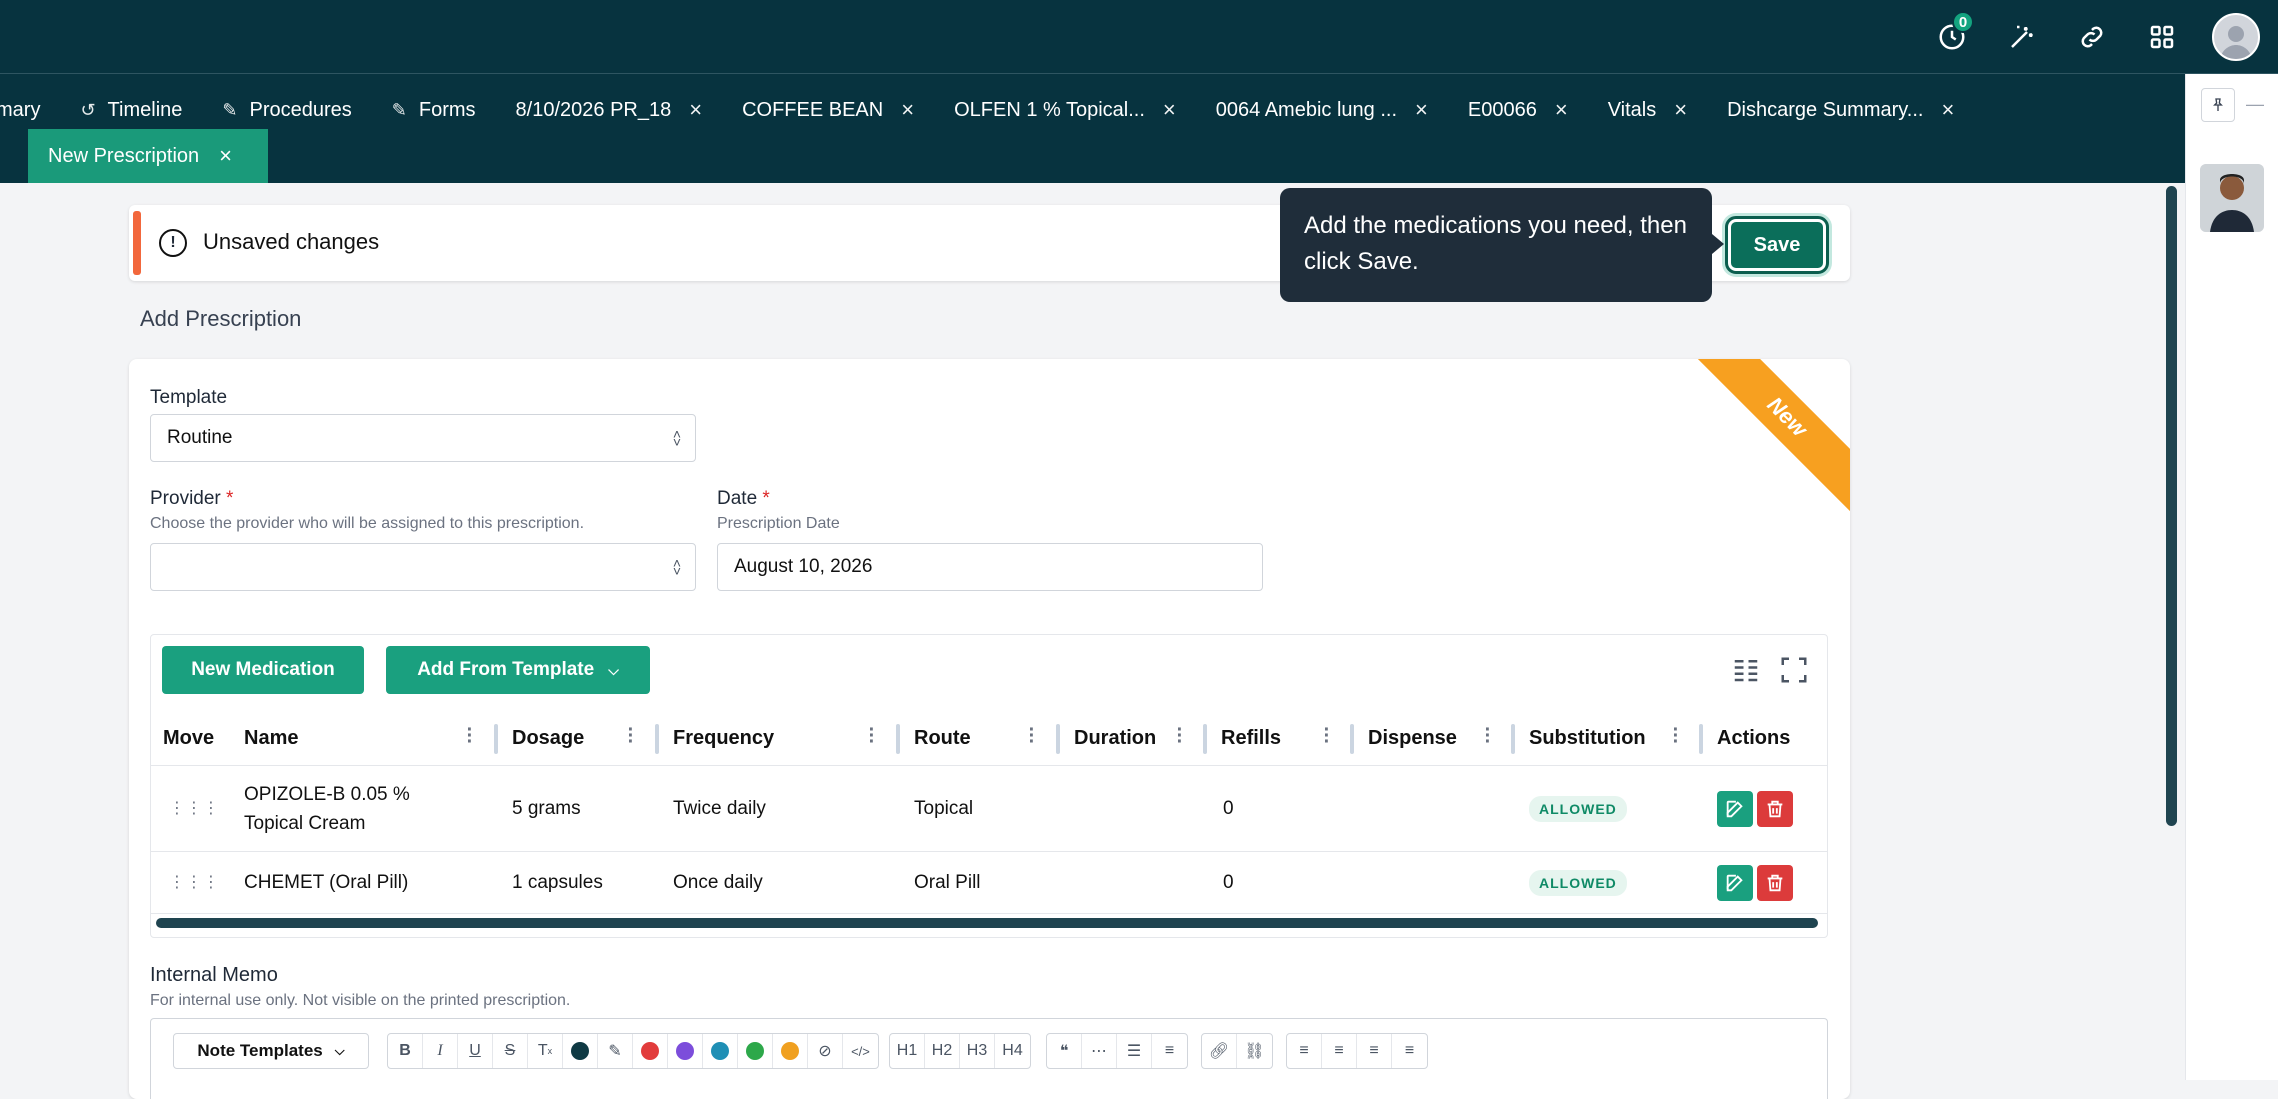 The image size is (2278, 1099). I want to click on text-color-icon, so click(580, 1051).